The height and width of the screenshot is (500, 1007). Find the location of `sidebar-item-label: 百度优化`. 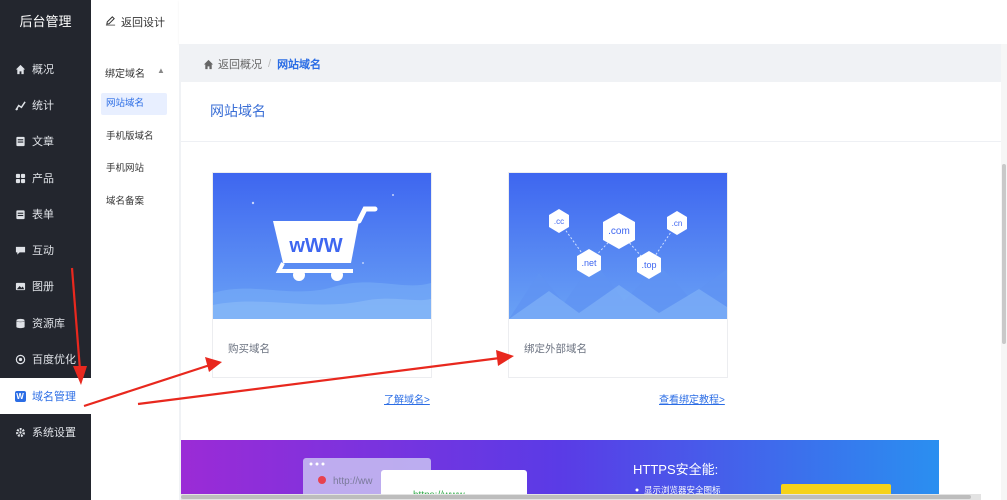

sidebar-item-label: 百度优化 is located at coordinates (54, 360).